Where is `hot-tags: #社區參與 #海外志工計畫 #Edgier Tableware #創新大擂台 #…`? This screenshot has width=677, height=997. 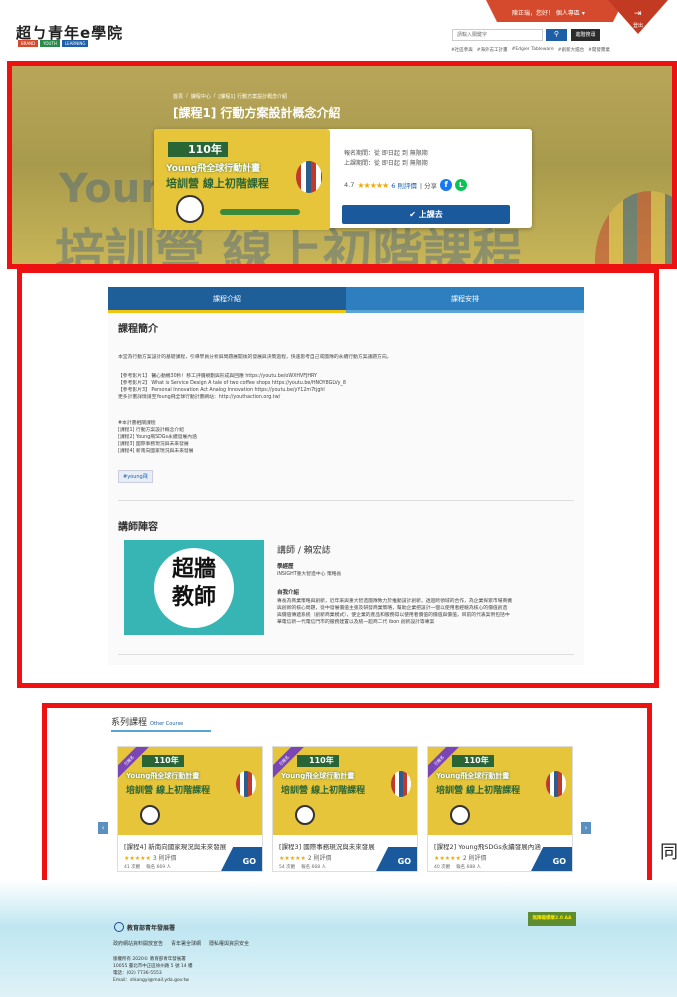
hot-tags: #社區參與 #海外志工計畫 #Edgier Tableware #創新大擂台 #… is located at coordinates (530, 50).